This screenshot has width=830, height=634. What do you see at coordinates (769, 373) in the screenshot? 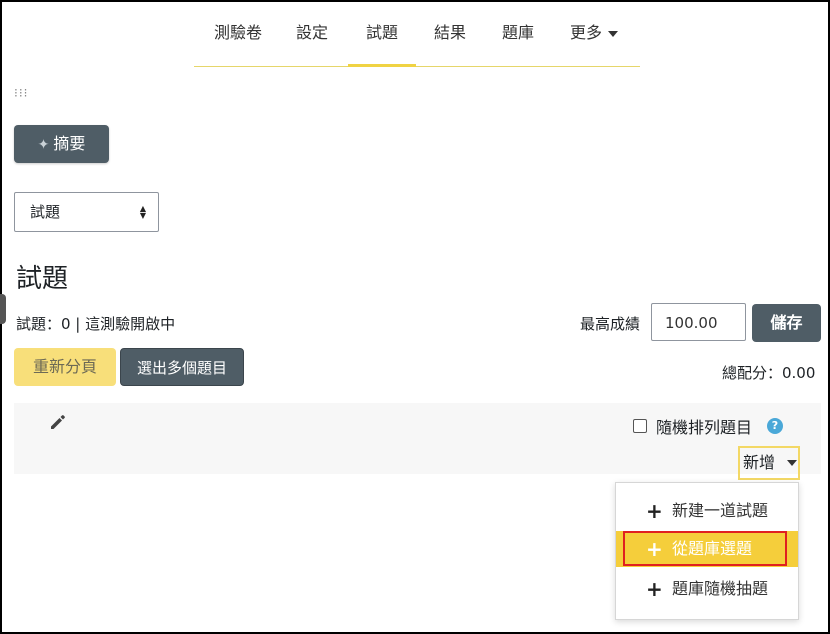
I see `total-marks: 總配分：0.00` at bounding box center [769, 373].